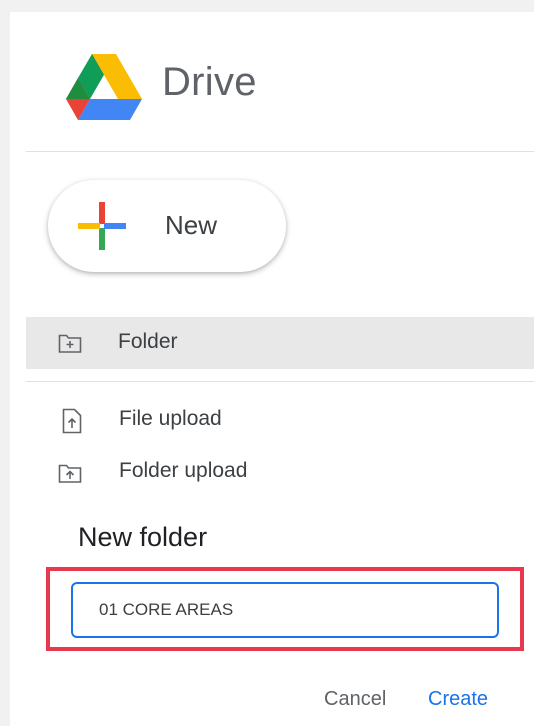  Describe the element at coordinates (170, 418) in the screenshot. I see `menu-item-label: File upload` at that location.